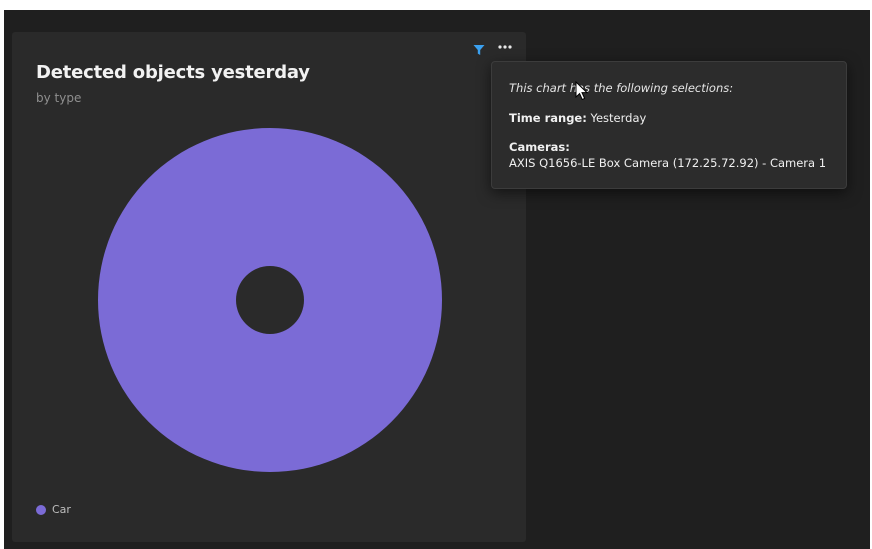 The width and height of the screenshot is (872, 549). I want to click on donut-hole, so click(270, 300).